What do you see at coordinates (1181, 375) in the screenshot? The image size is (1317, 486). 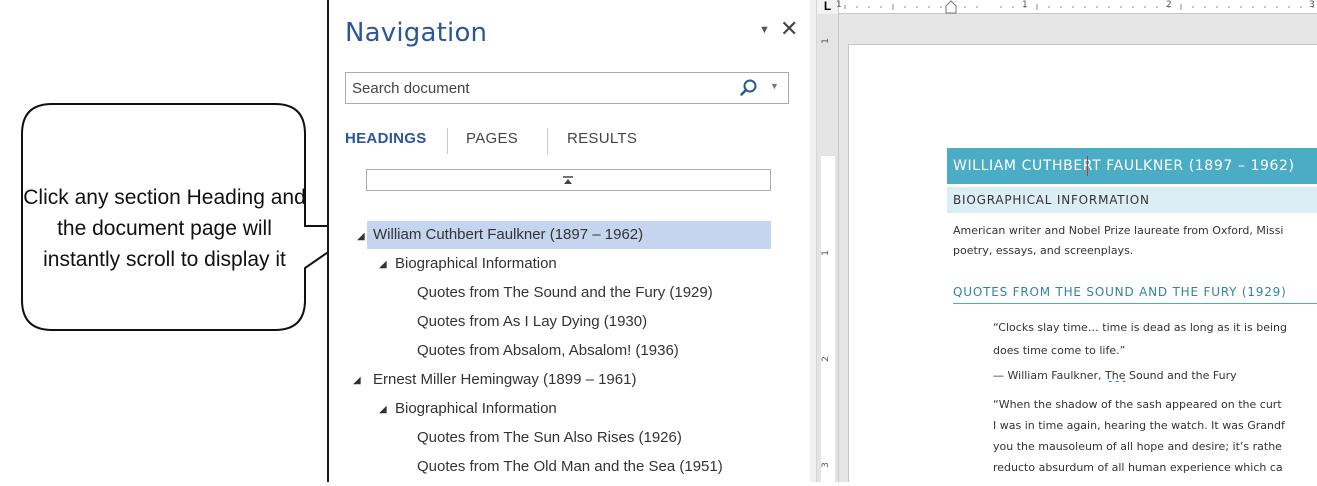 I see `attribution-suffix: Sound and the Fury` at bounding box center [1181, 375].